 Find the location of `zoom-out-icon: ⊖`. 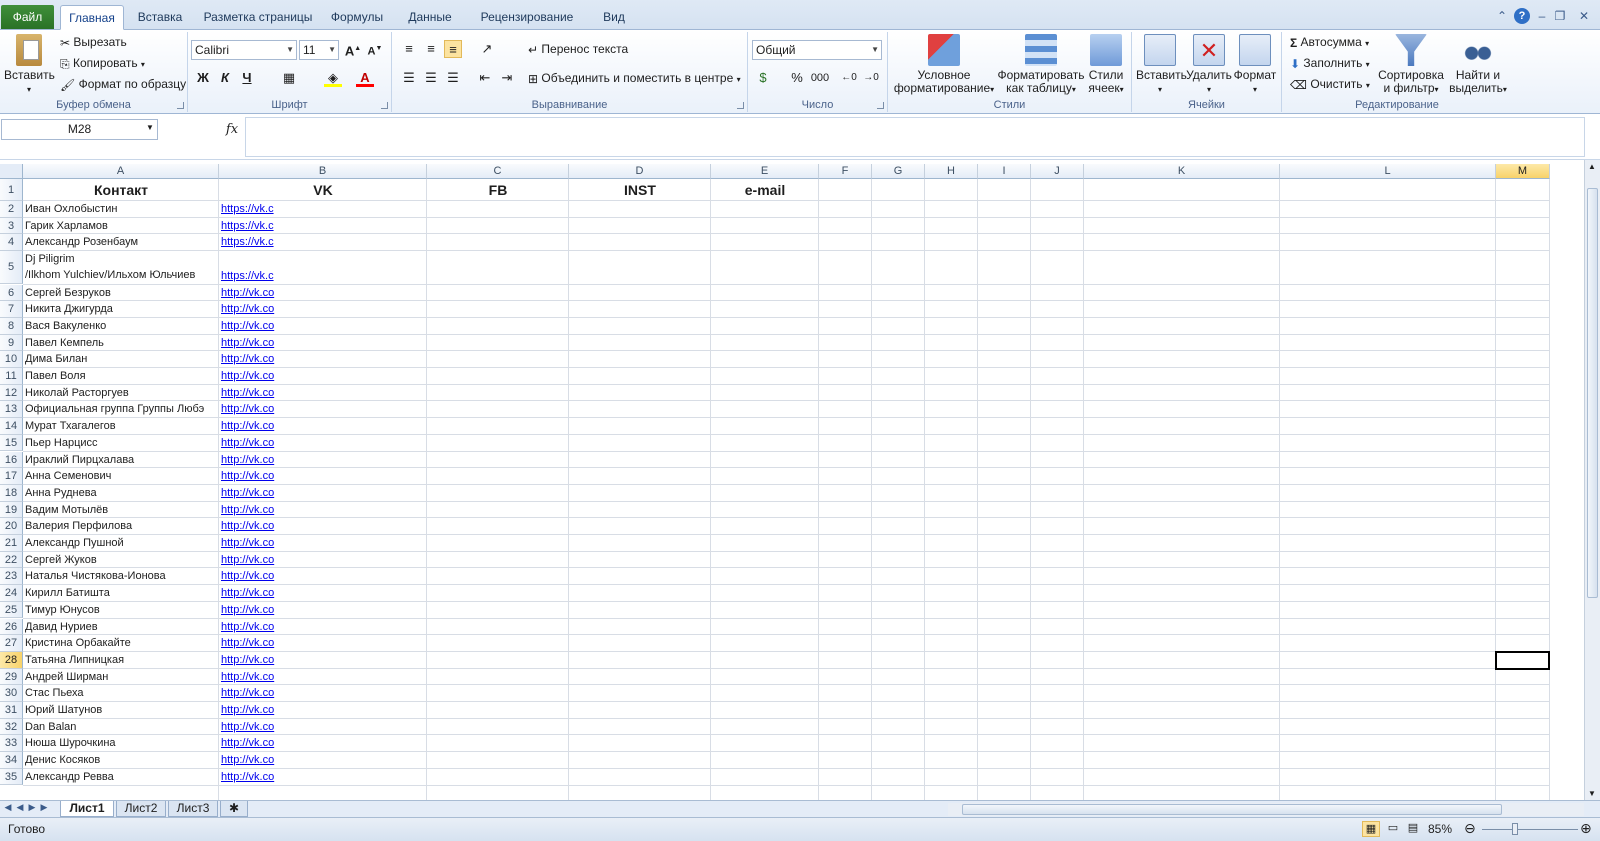

zoom-out-icon: ⊖ is located at coordinates (1470, 828).